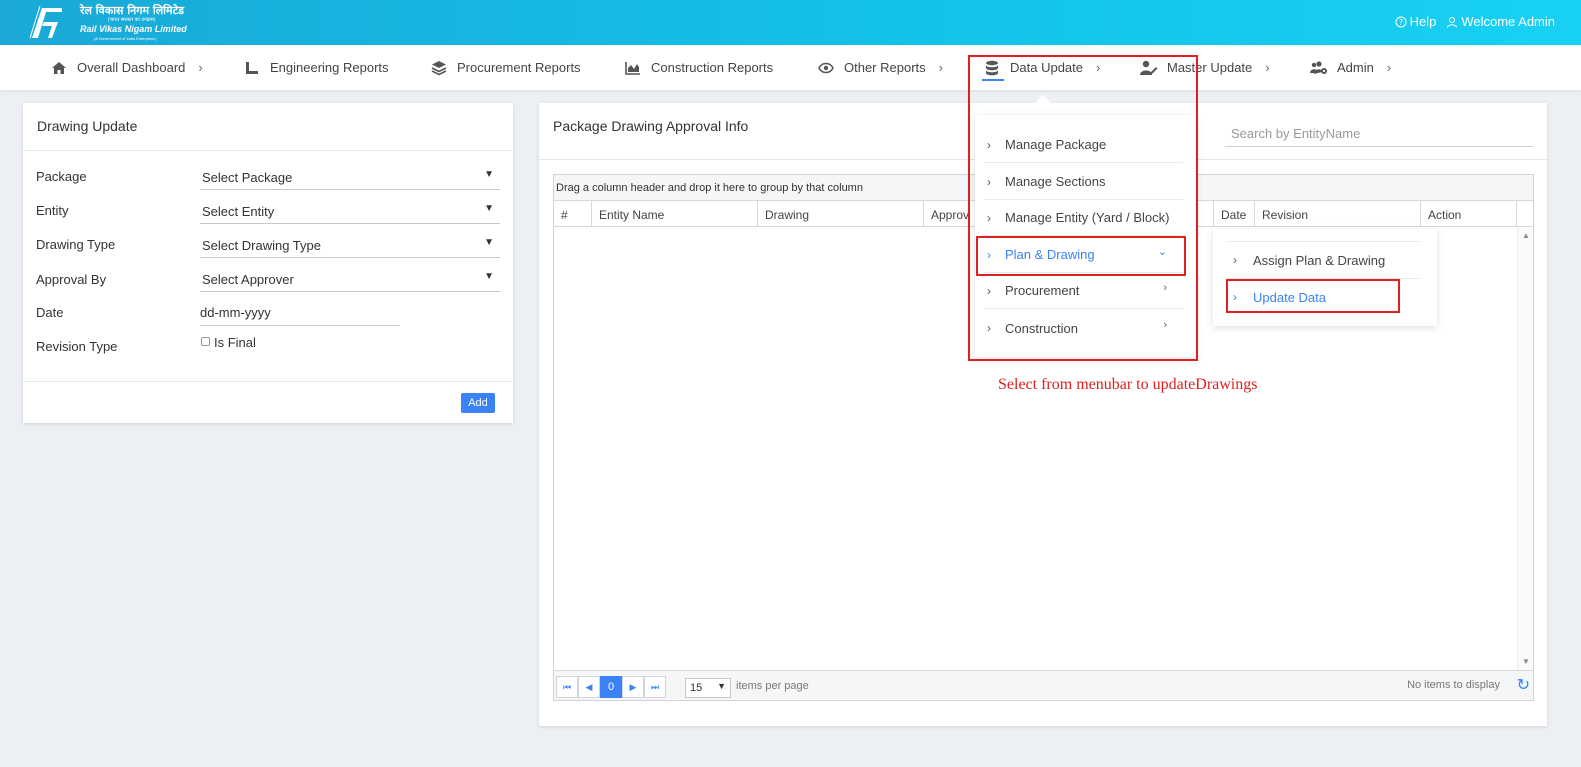  What do you see at coordinates (1319, 260) in the screenshot?
I see `submenu-item-label: Assign Plan & Drawing` at bounding box center [1319, 260].